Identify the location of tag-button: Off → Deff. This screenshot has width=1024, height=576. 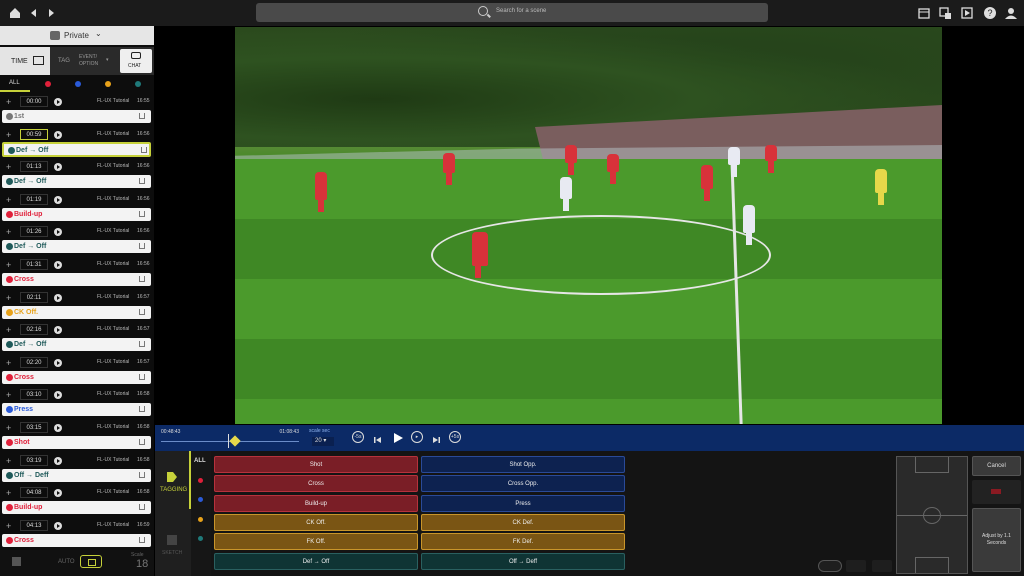
(523, 561).